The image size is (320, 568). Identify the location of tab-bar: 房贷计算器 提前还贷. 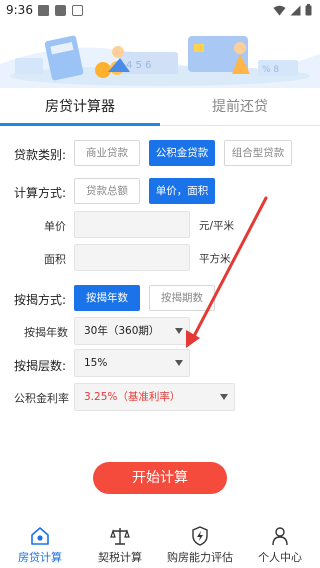
(160, 107).